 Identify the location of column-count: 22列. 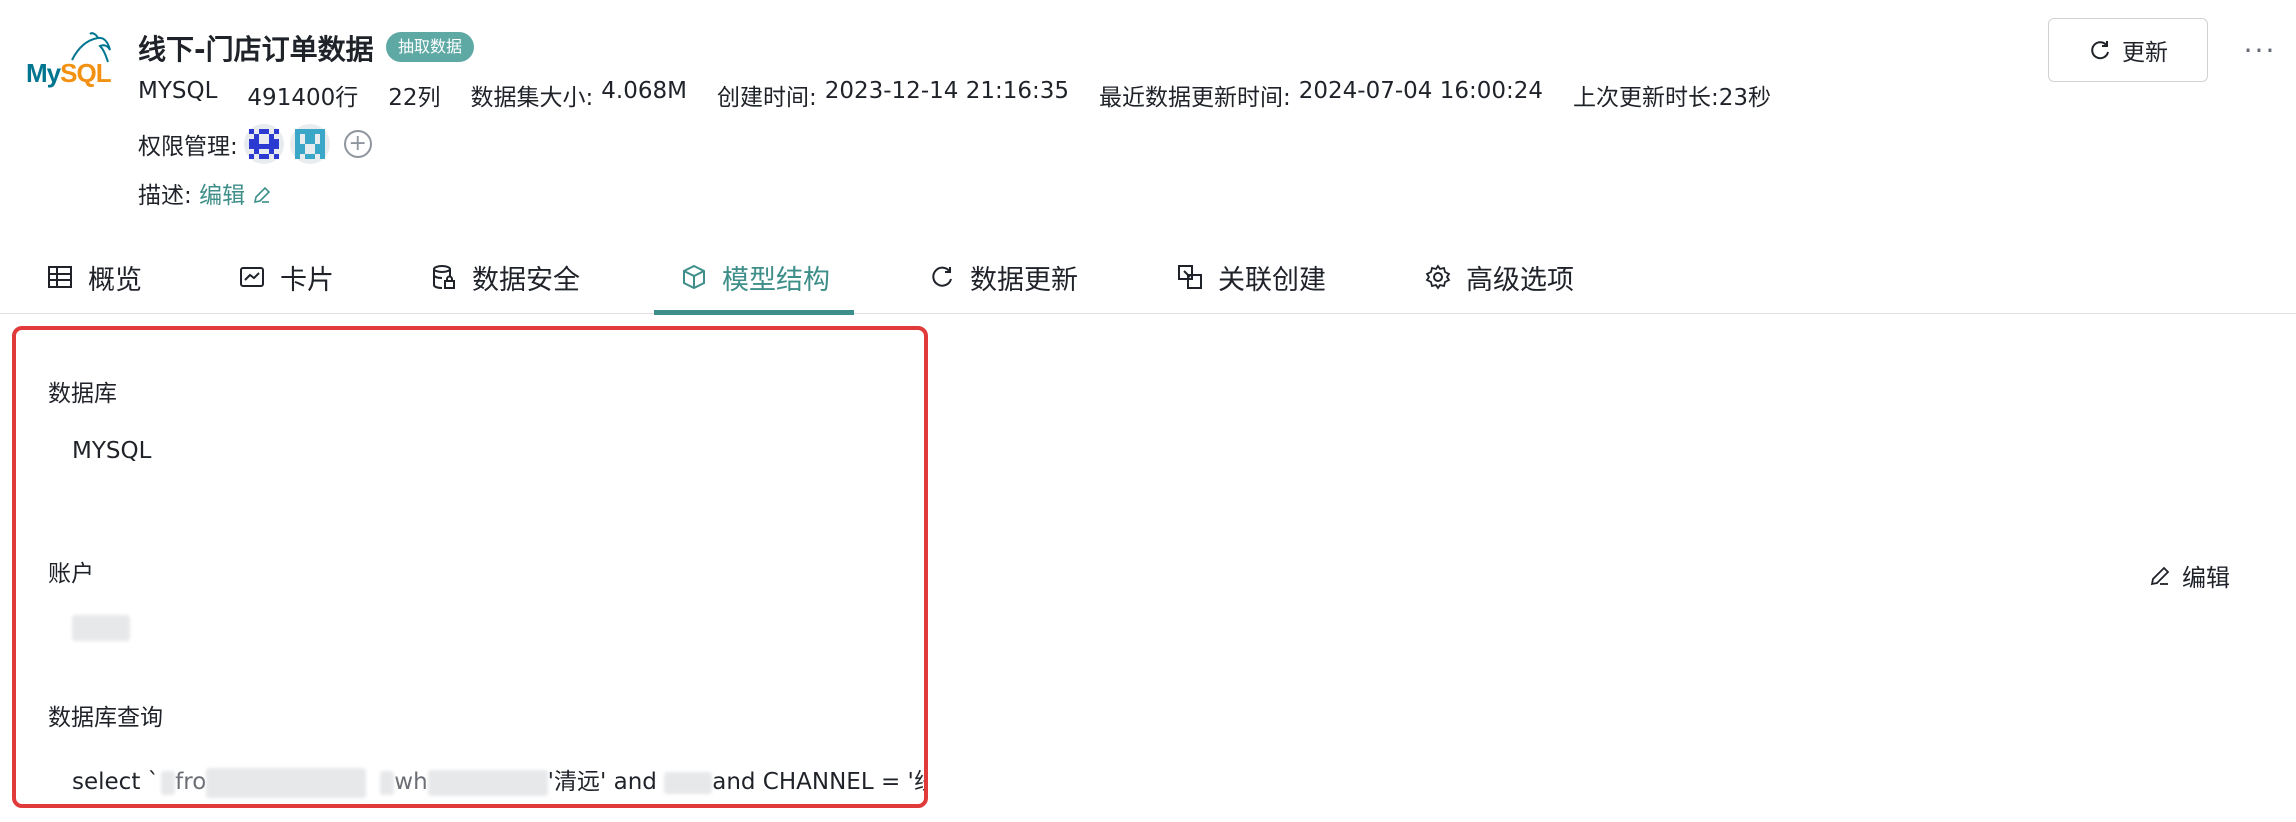
(414, 98).